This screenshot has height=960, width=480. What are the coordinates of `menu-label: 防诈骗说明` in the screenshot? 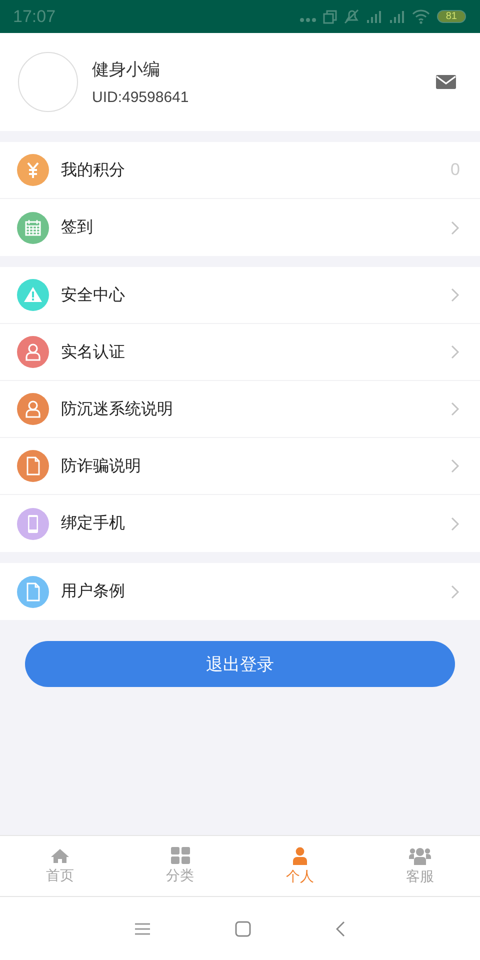 It's located at (101, 466).